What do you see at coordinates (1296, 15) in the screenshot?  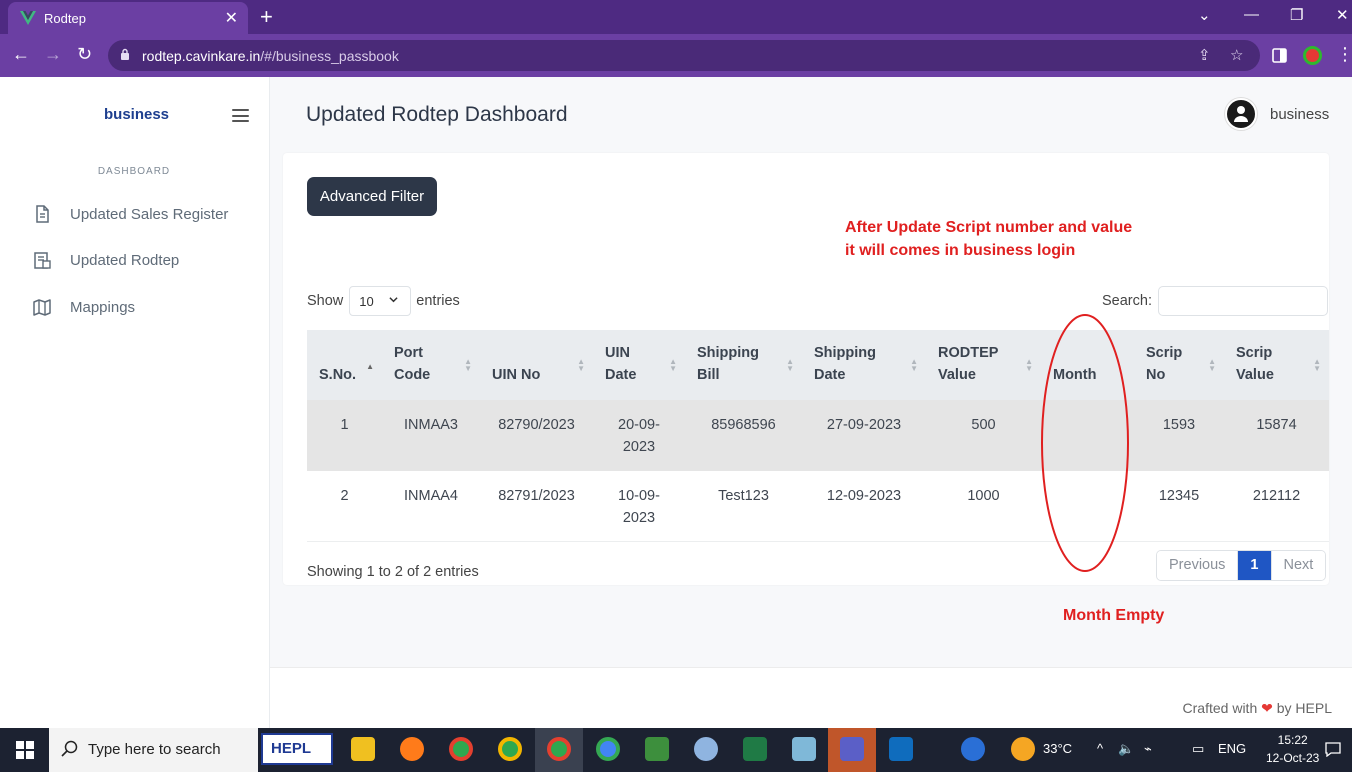 I see `restore-icon: ❐` at bounding box center [1296, 15].